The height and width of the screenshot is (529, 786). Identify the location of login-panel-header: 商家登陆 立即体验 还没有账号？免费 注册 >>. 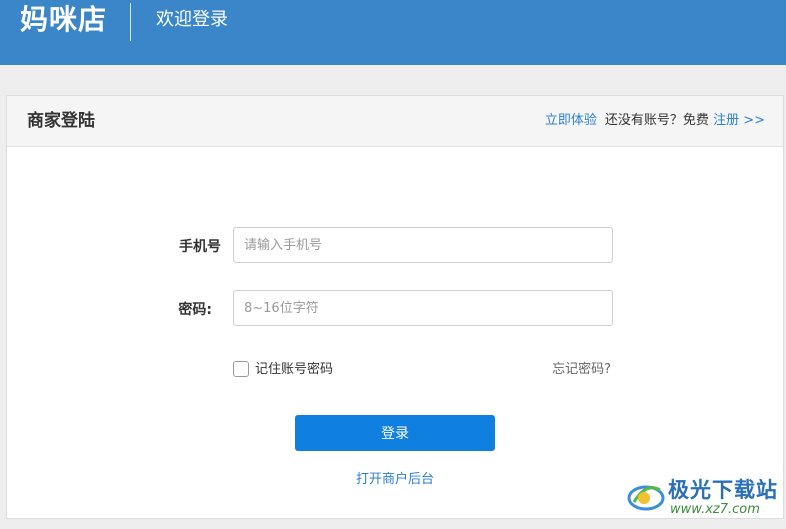
(395, 121).